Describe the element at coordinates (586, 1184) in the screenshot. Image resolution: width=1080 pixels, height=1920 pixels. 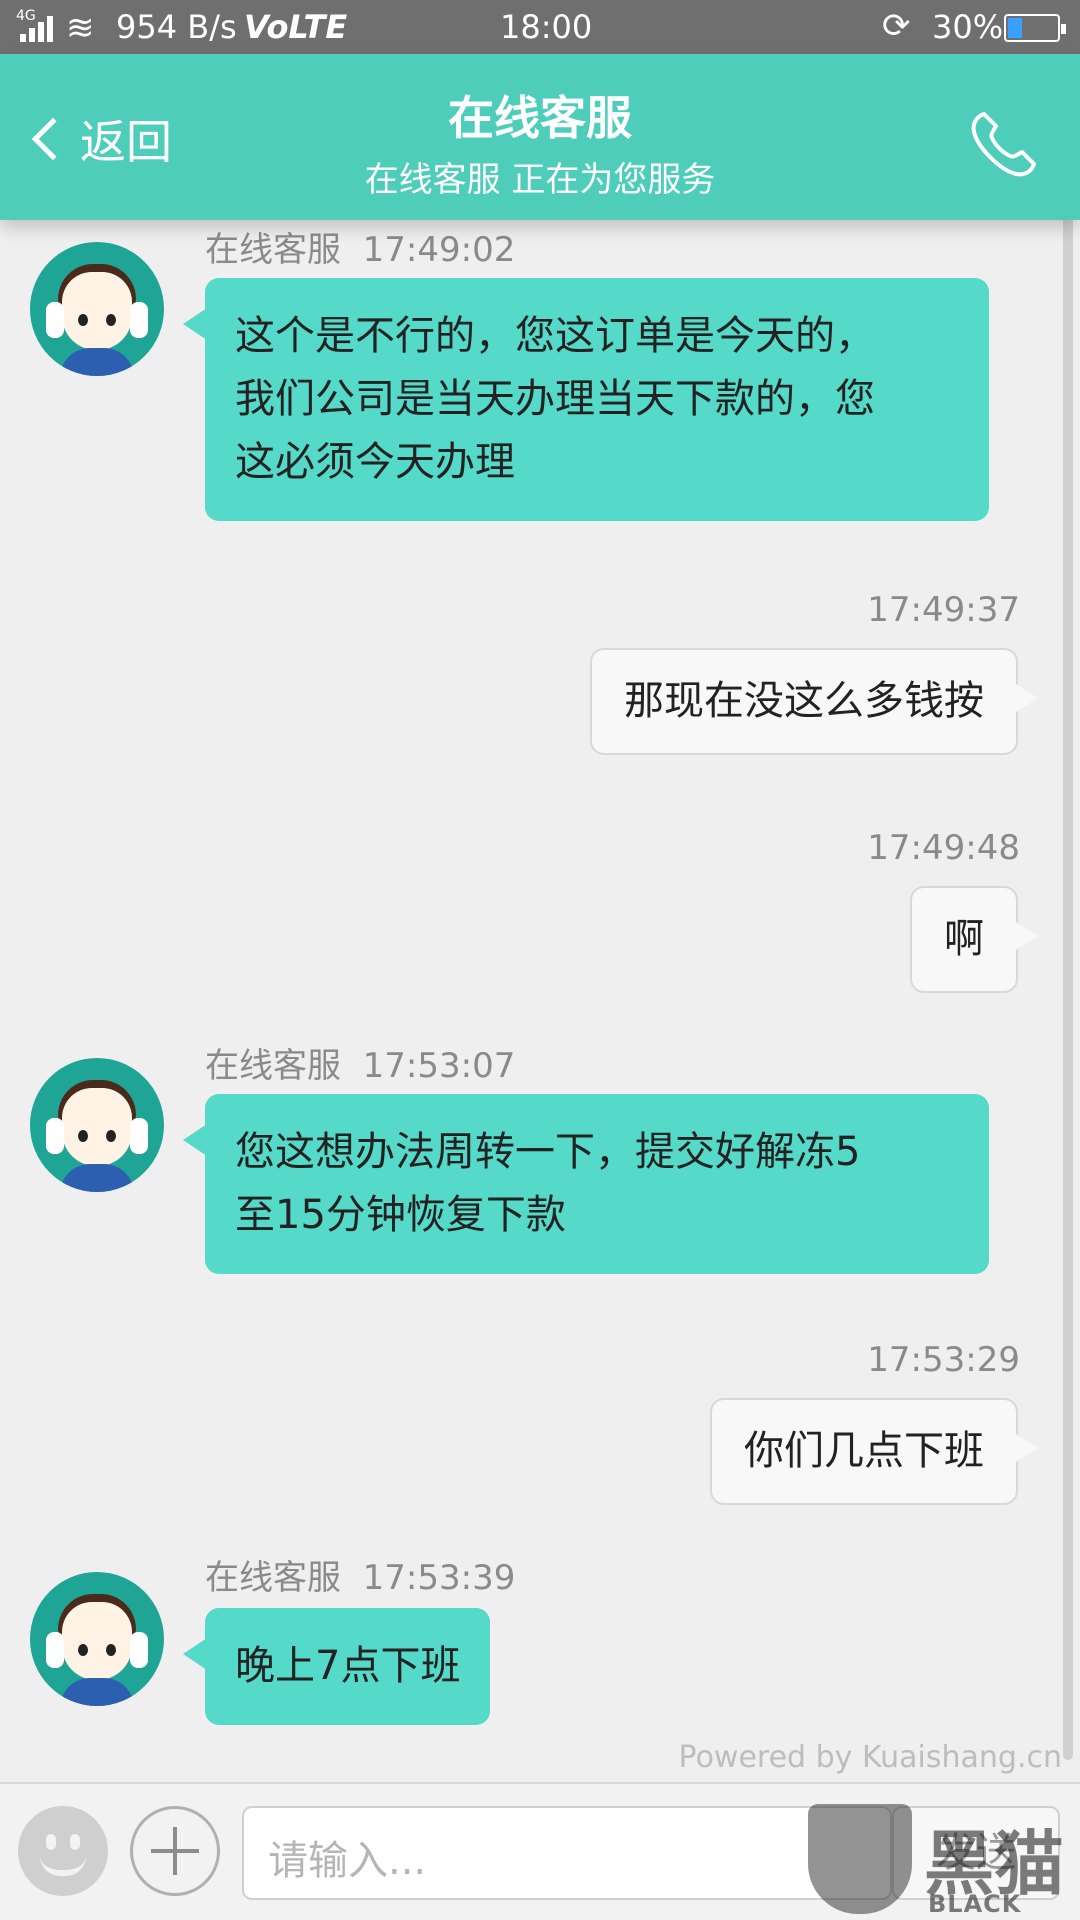
I see `agent-message-bubble: 您这想办法周转一下，提交好解冻5 至15分钟恢复下款` at that location.